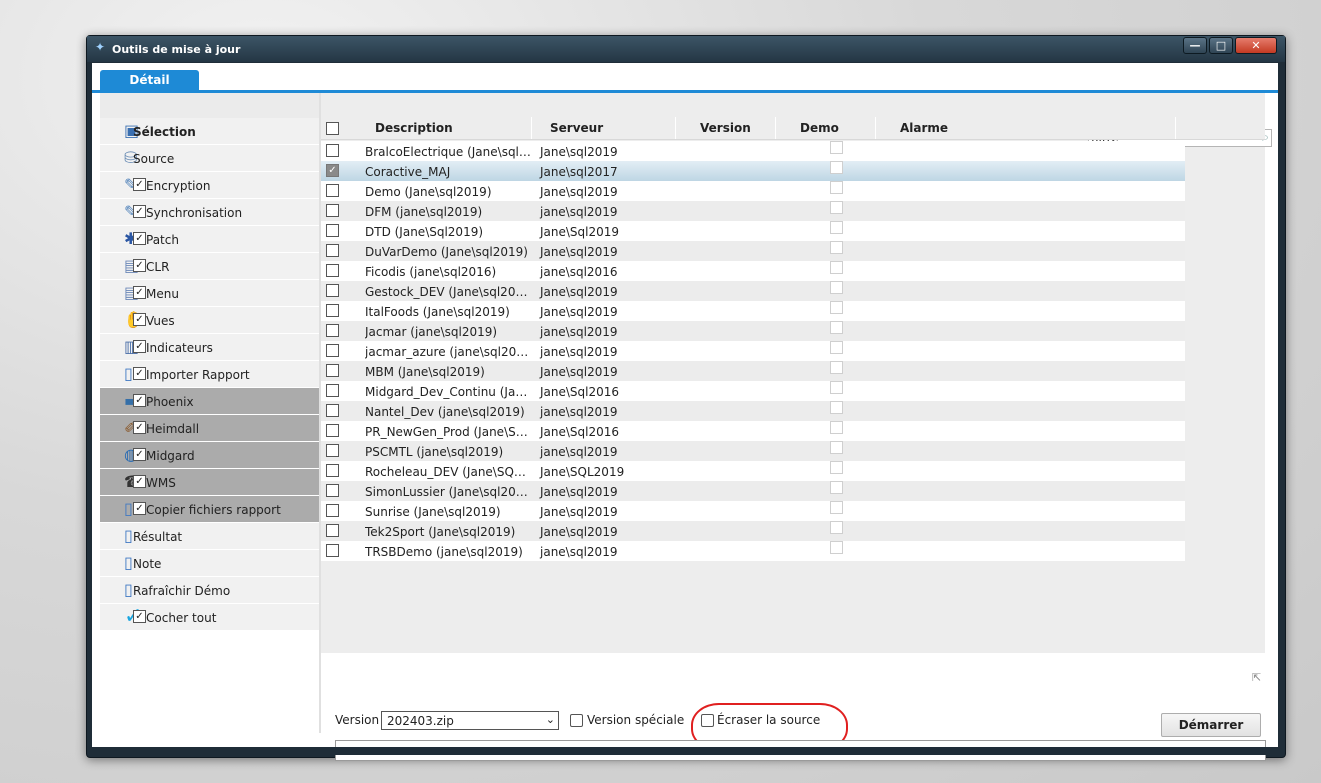  I want to click on table-row: Demo (Jane\sql2019) Jane\sql2019, so click(753, 191).